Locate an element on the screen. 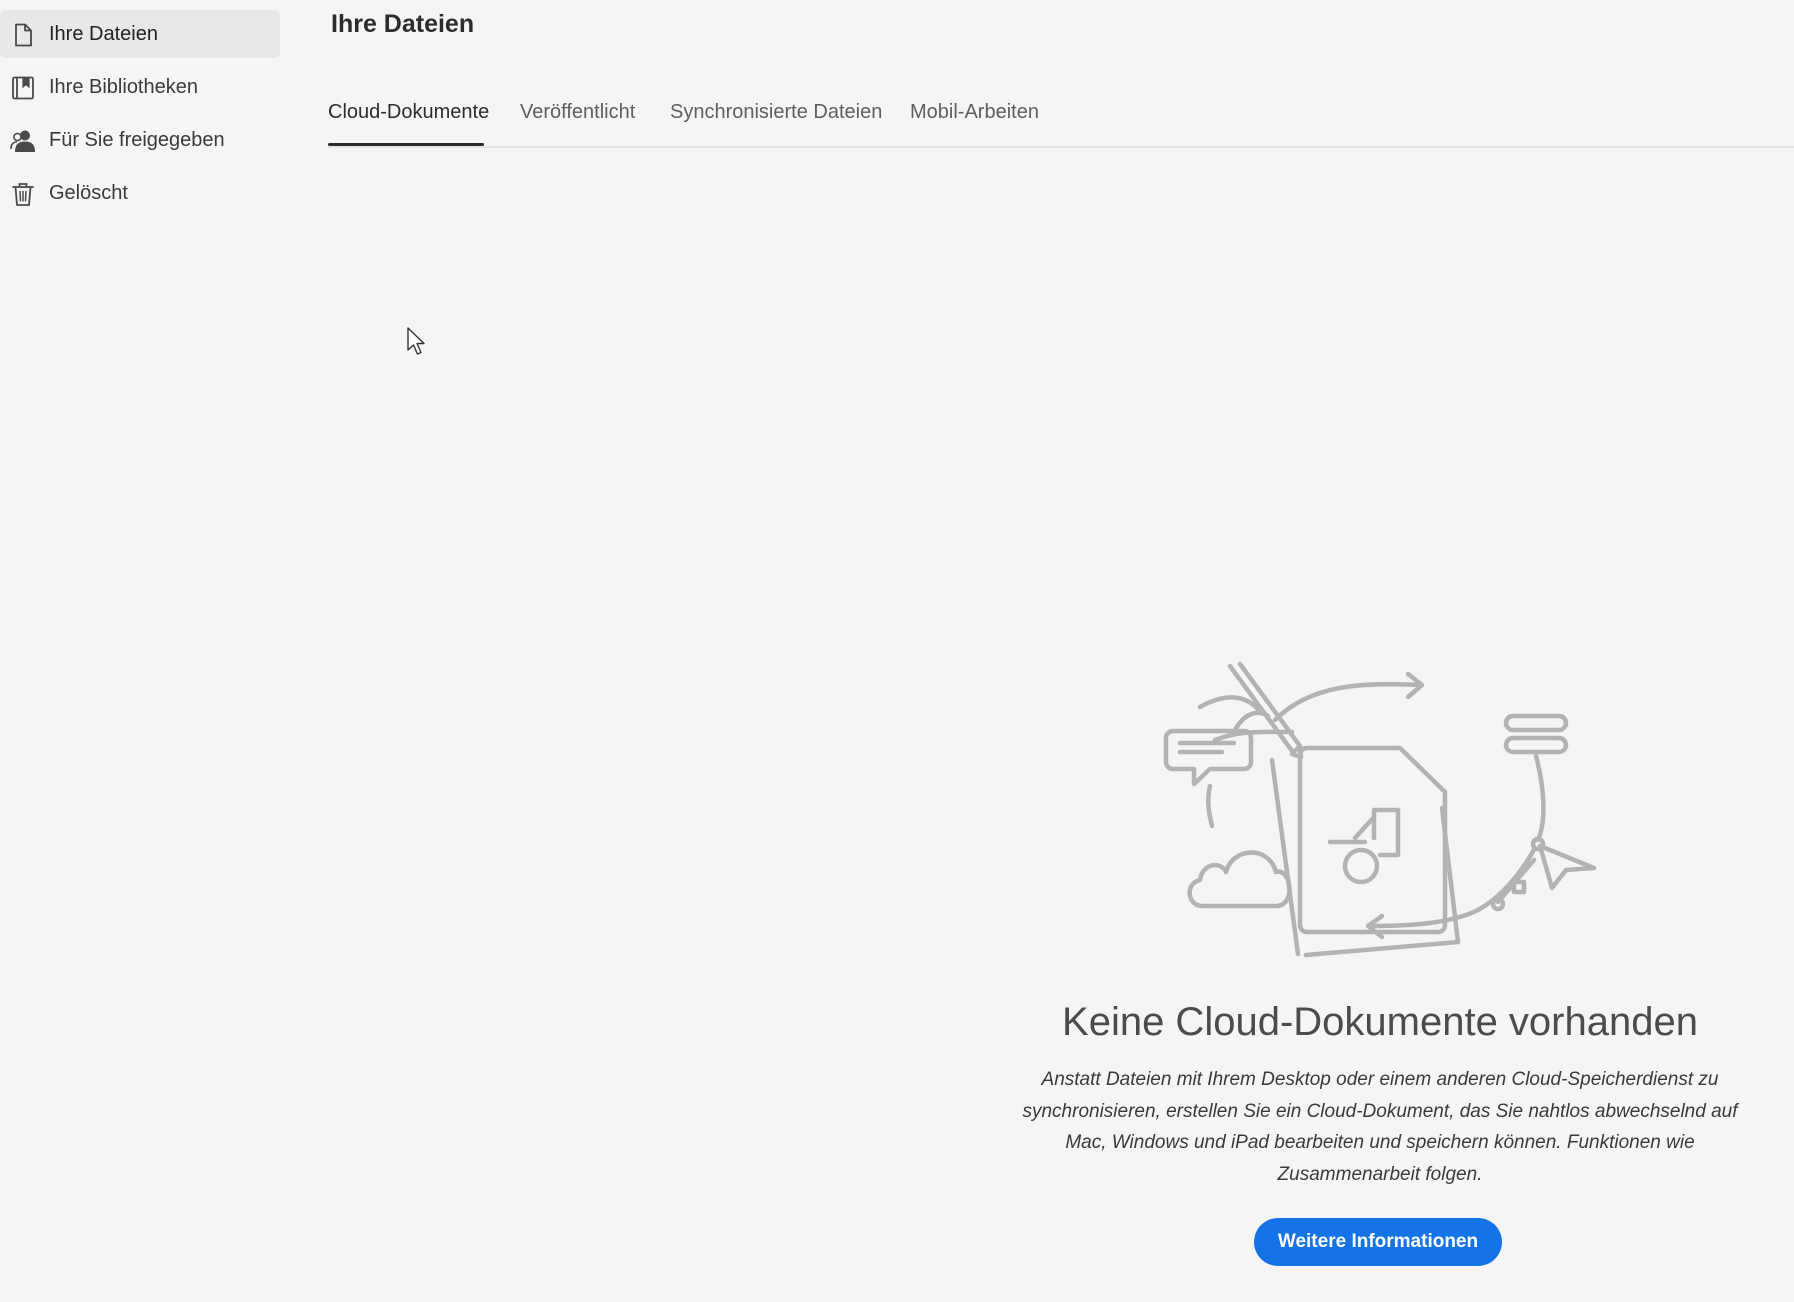 The image size is (1794, 1302). sidebar-item-ihre-dateien: Ihre Dateien is located at coordinates (140, 34).